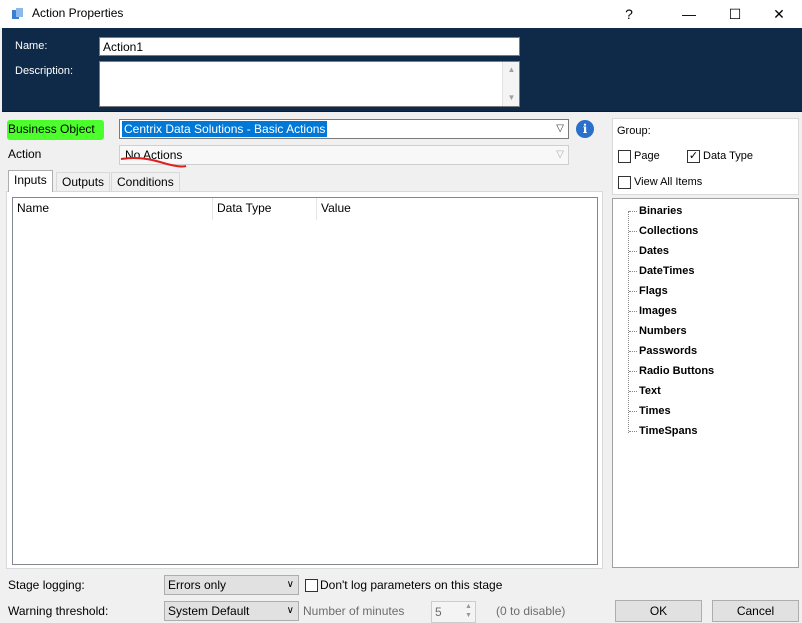  What do you see at coordinates (31, 46) in the screenshot?
I see `name-label: Name:` at bounding box center [31, 46].